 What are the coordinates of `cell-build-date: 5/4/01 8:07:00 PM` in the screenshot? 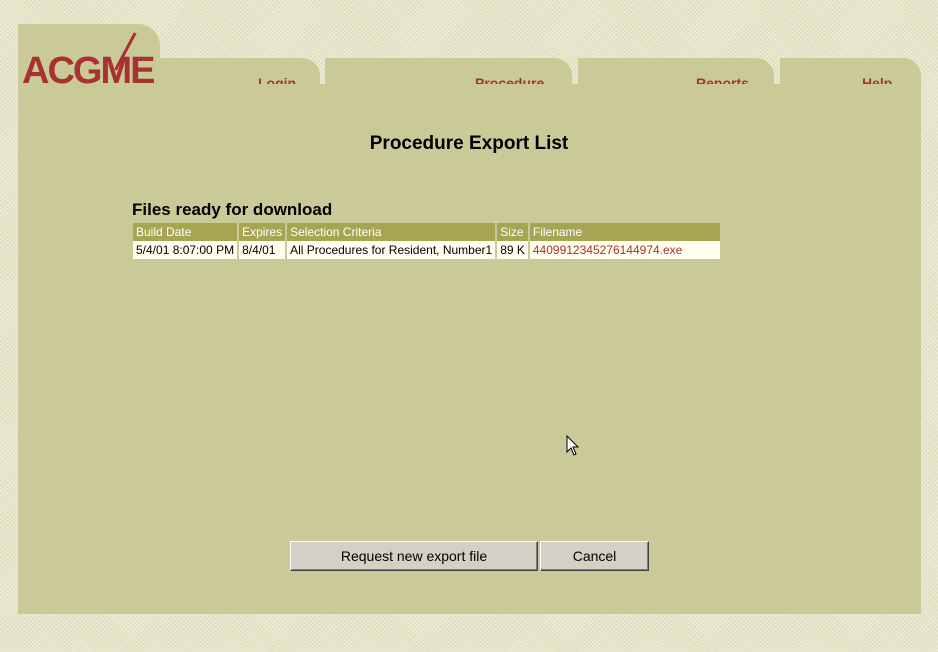 It's located at (185, 250).